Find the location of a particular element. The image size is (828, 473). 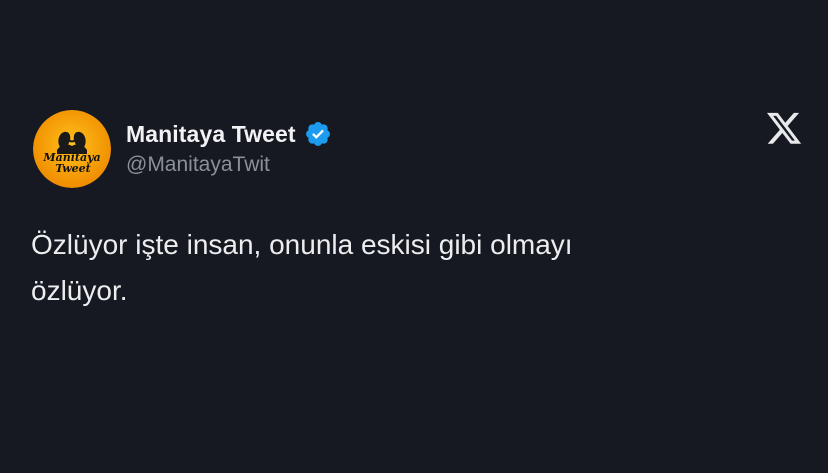

tweet-text-line-2: özlüyor. is located at coordinates (79, 290).